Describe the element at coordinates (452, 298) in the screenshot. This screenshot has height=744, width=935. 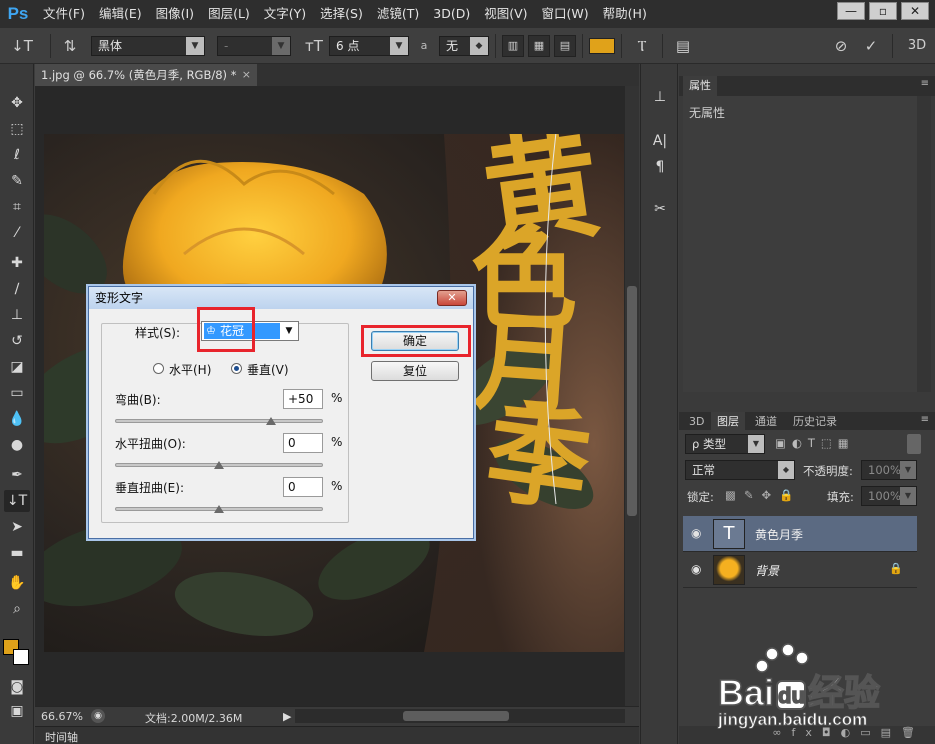
I see `dialog-close-button: ✕` at that location.